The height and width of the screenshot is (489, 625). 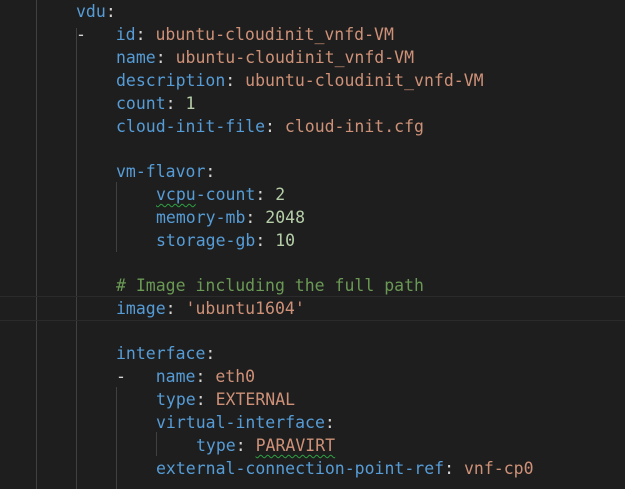 What do you see at coordinates (190, 103) in the screenshot?
I see `yaml-value: 1` at bounding box center [190, 103].